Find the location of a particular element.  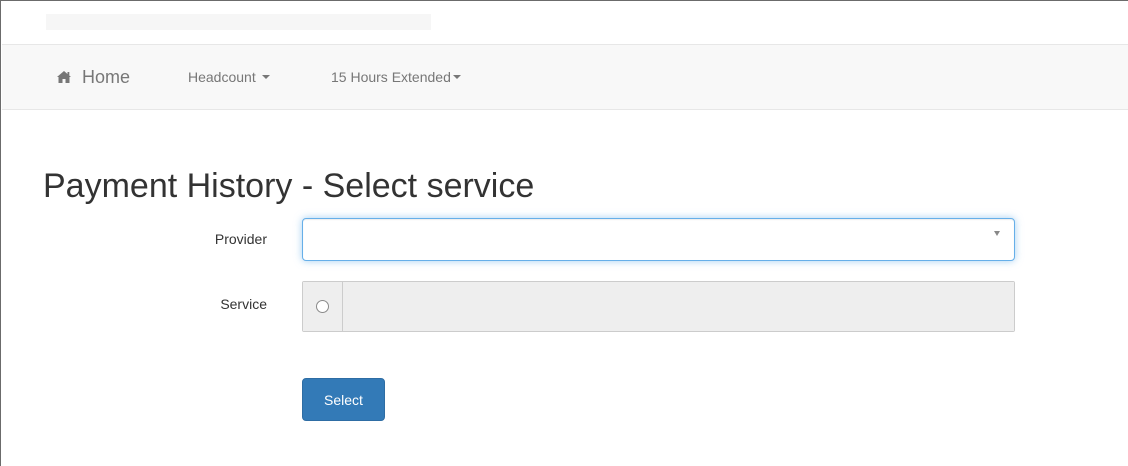

provider-label: Provider is located at coordinates (240, 239).